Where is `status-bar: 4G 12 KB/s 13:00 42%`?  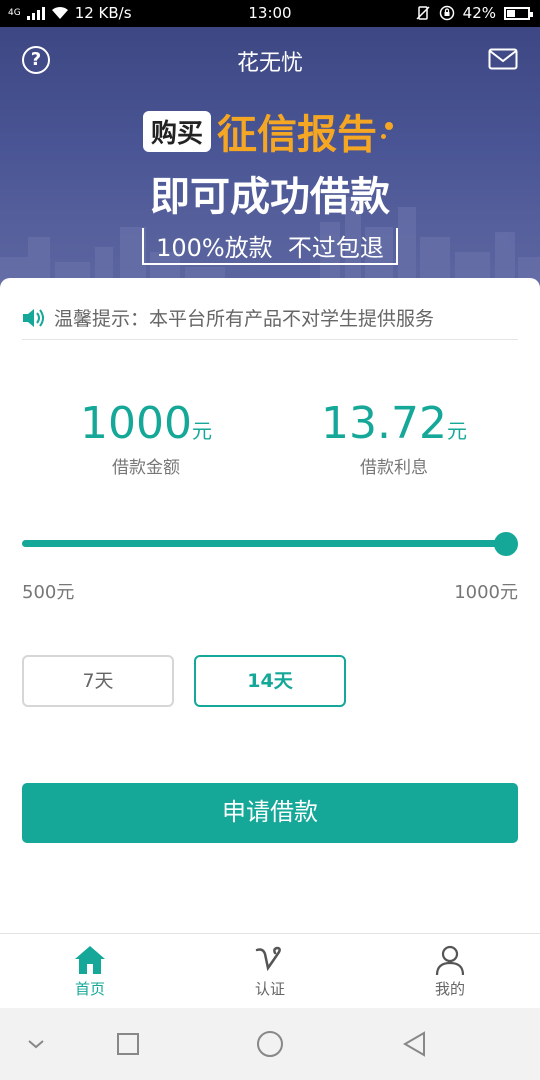 status-bar: 4G 12 KB/s 13:00 42% is located at coordinates (270, 13).